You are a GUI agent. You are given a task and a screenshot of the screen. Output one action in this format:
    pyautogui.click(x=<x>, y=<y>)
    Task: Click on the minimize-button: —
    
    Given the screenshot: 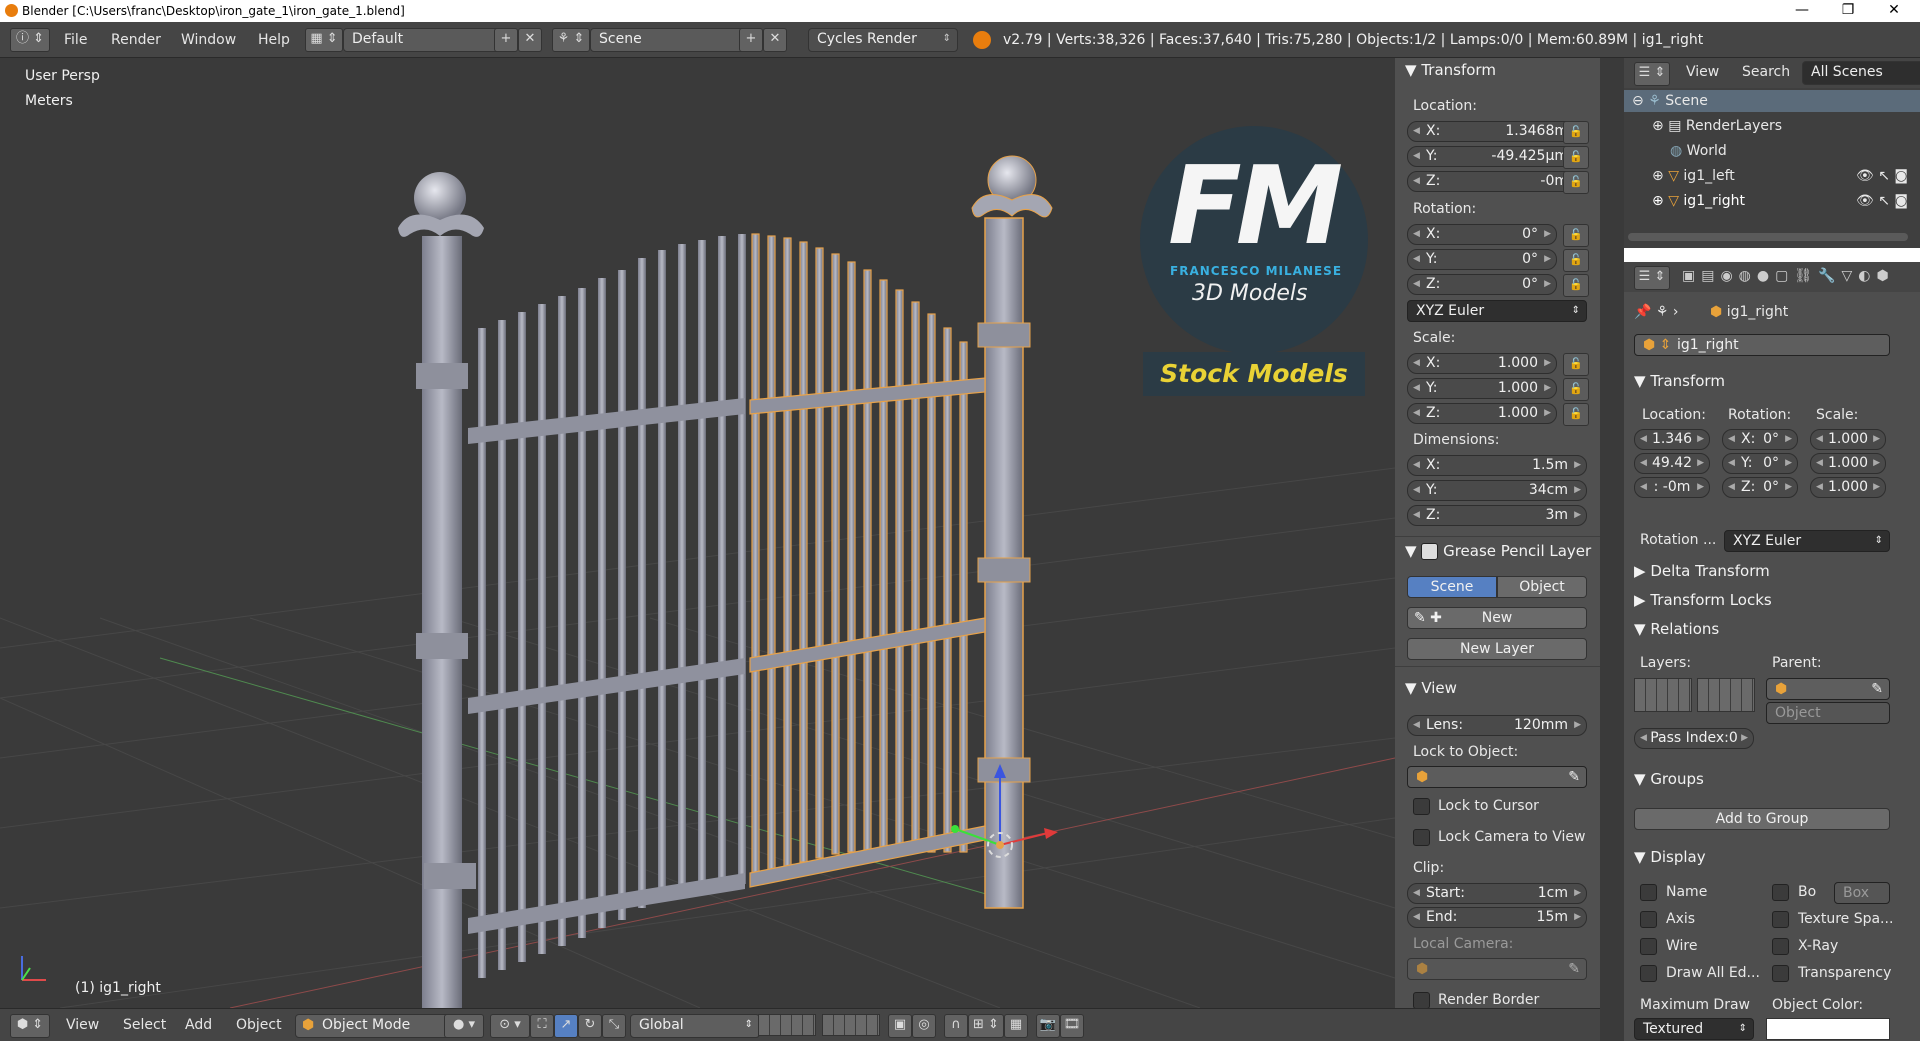 What is the action you would take?
    pyautogui.click(x=1802, y=11)
    